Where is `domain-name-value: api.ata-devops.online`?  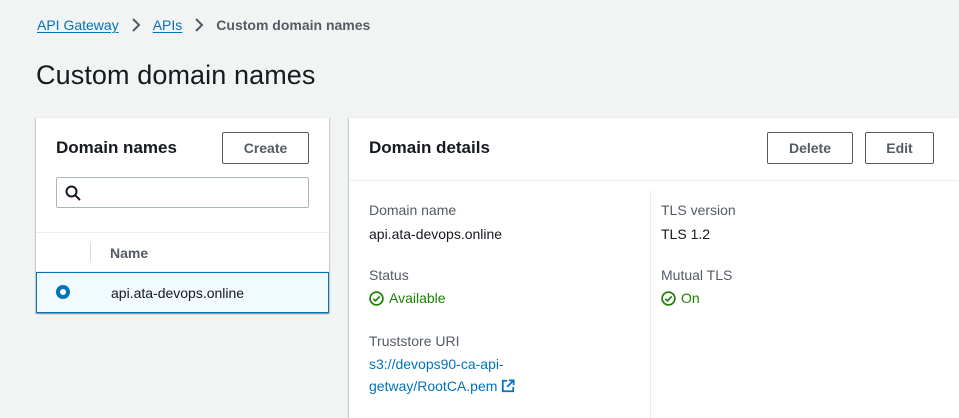
domain-name-value: api.ata-devops.online is located at coordinates (436, 234).